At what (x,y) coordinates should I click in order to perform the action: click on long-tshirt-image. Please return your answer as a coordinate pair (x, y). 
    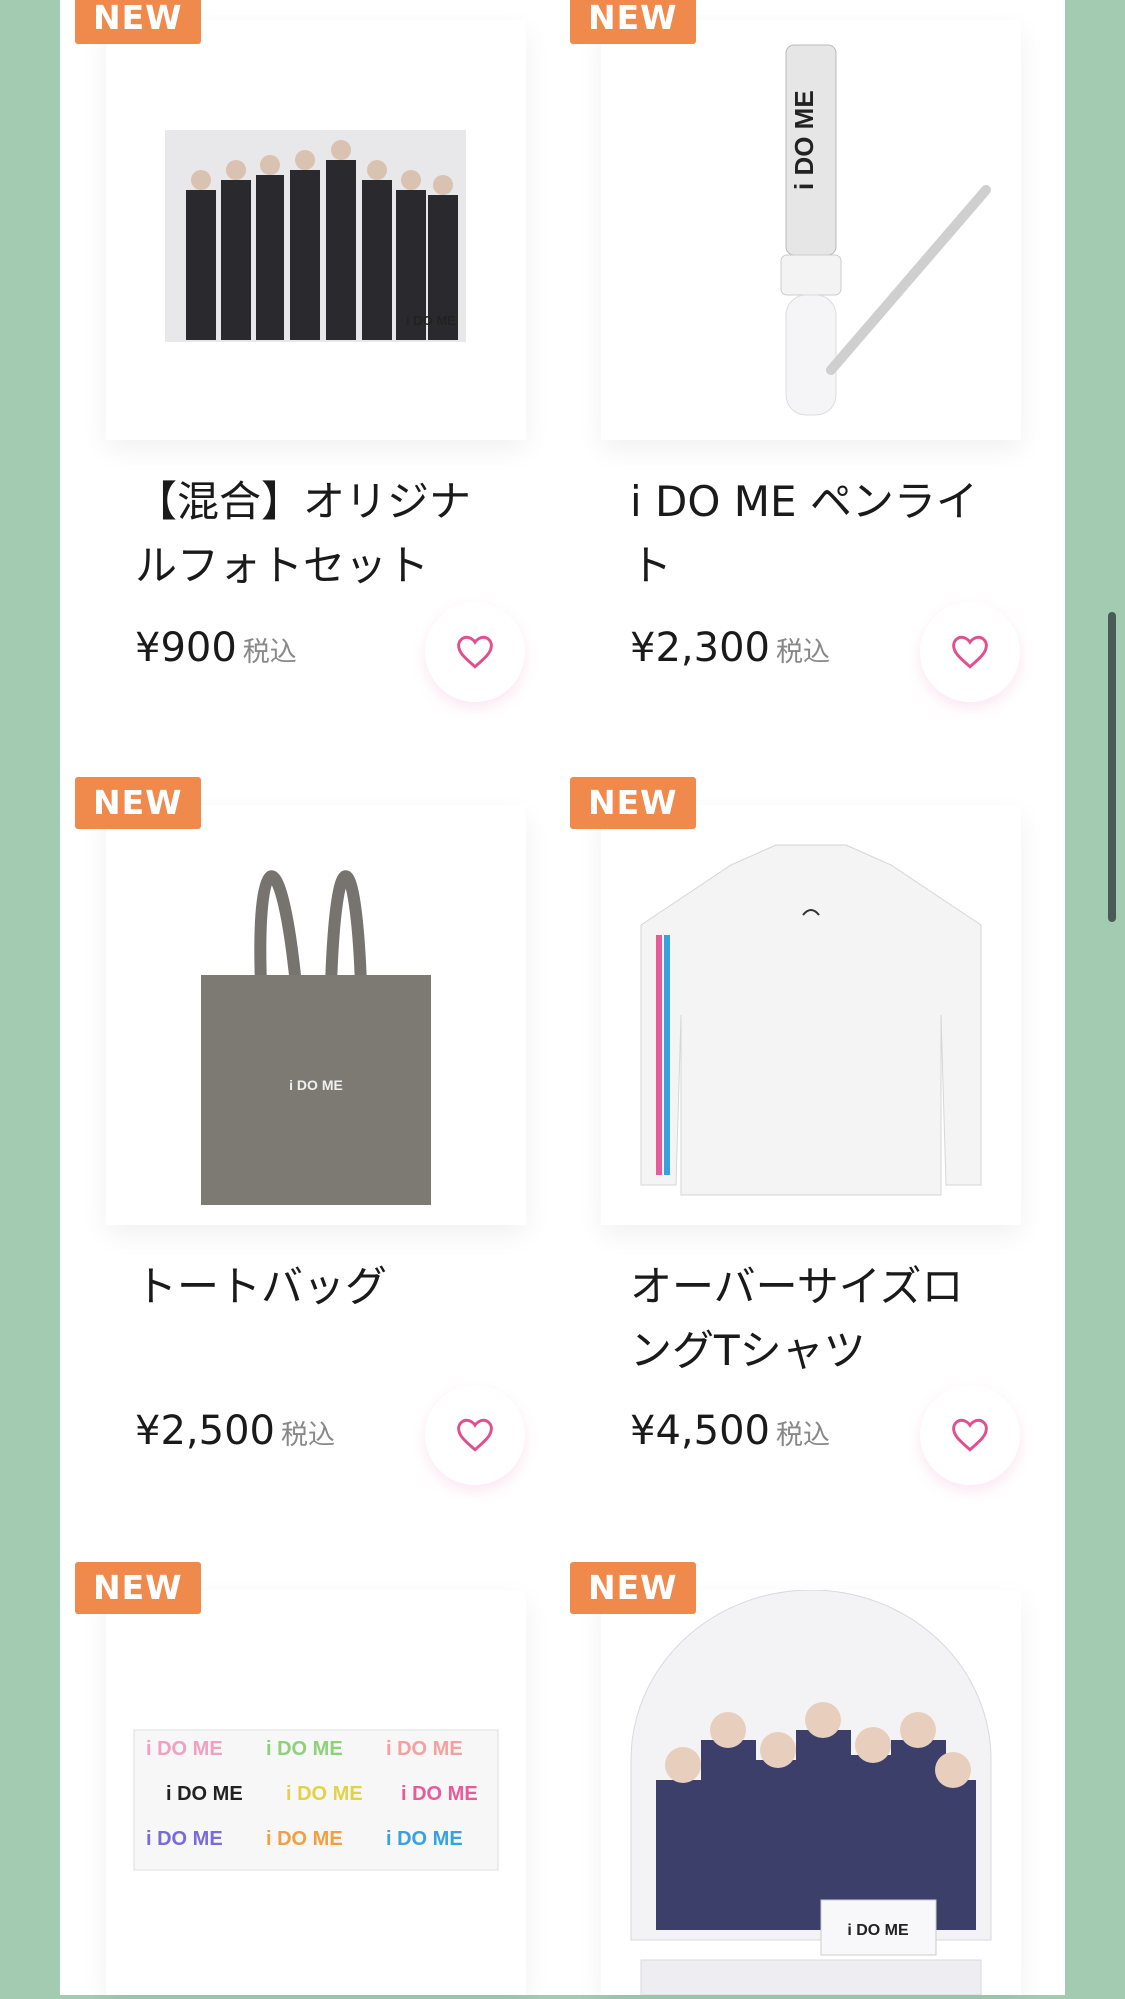
    Looking at the image, I should click on (811, 1020).